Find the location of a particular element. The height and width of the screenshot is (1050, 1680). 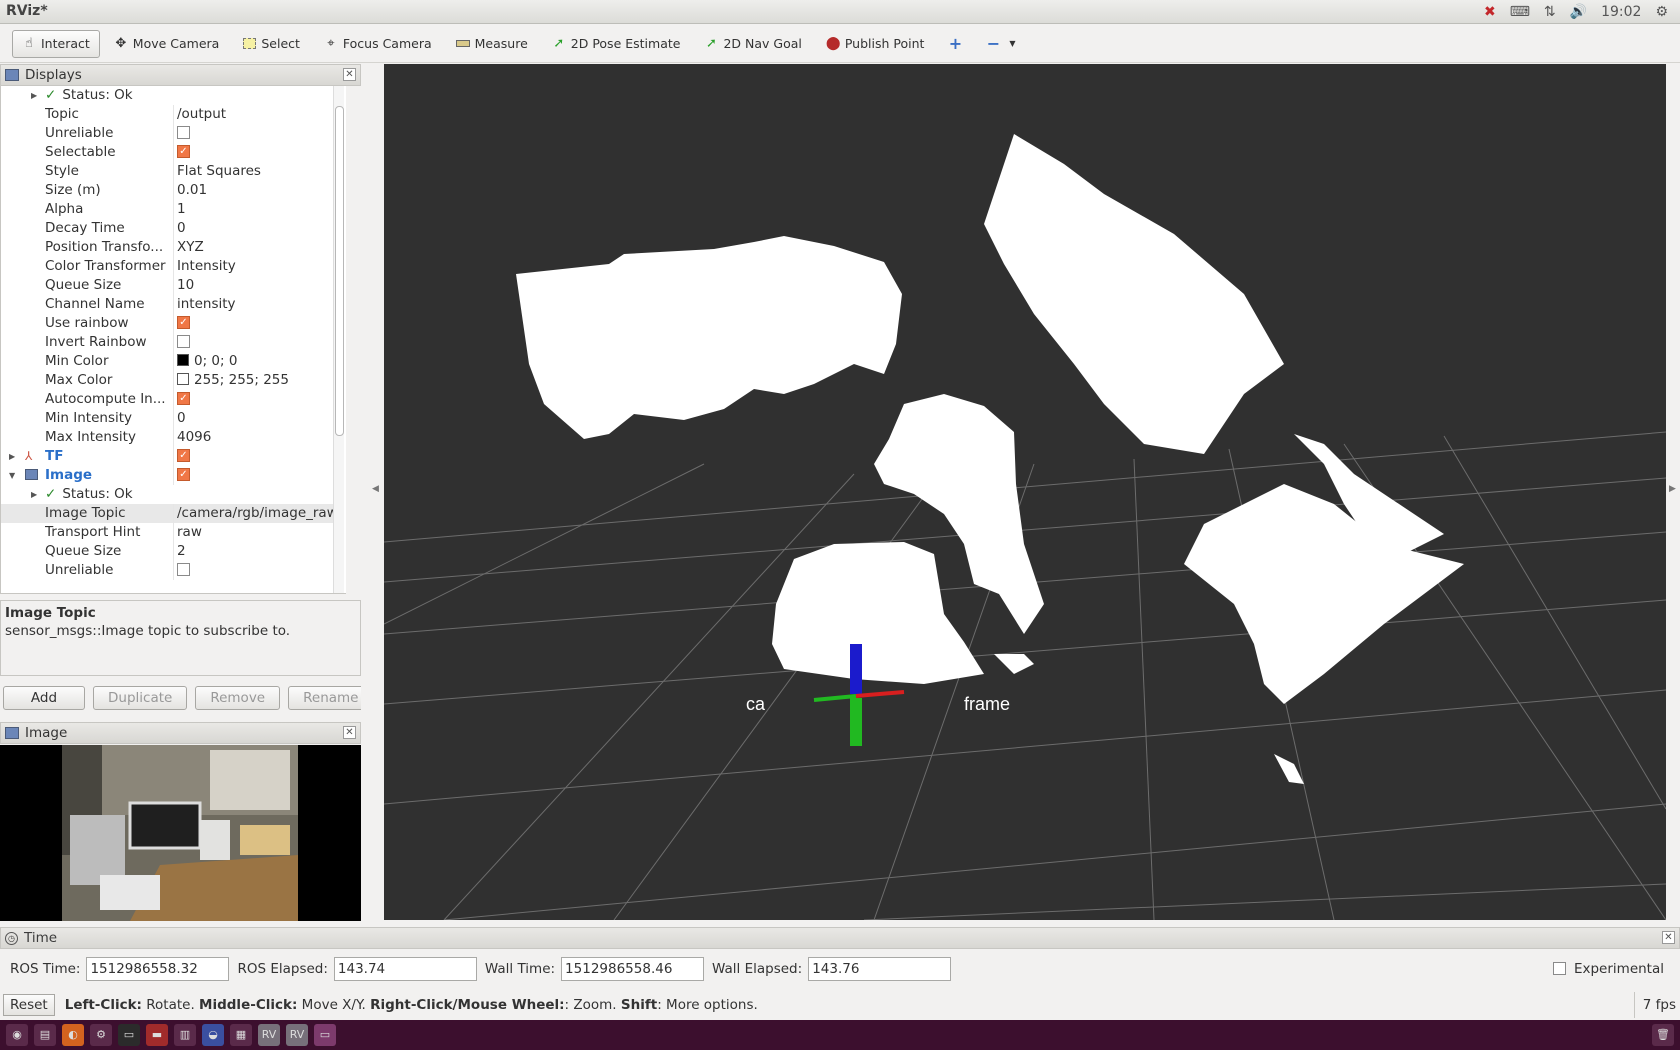

tree-row: Queue Size 2 is located at coordinates (167, 551).